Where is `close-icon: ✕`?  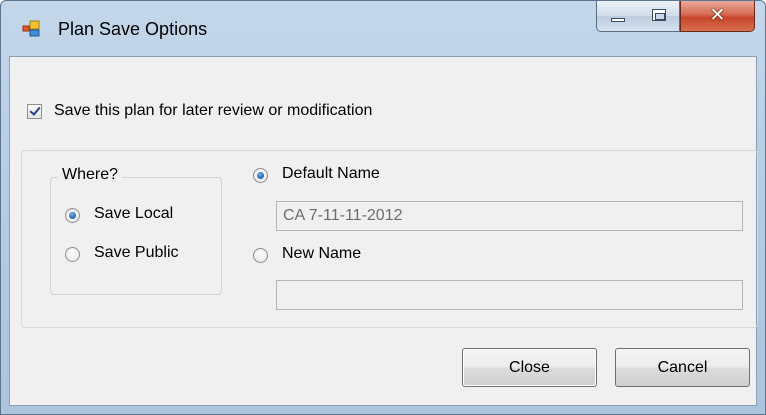
close-icon: ✕ is located at coordinates (717, 15).